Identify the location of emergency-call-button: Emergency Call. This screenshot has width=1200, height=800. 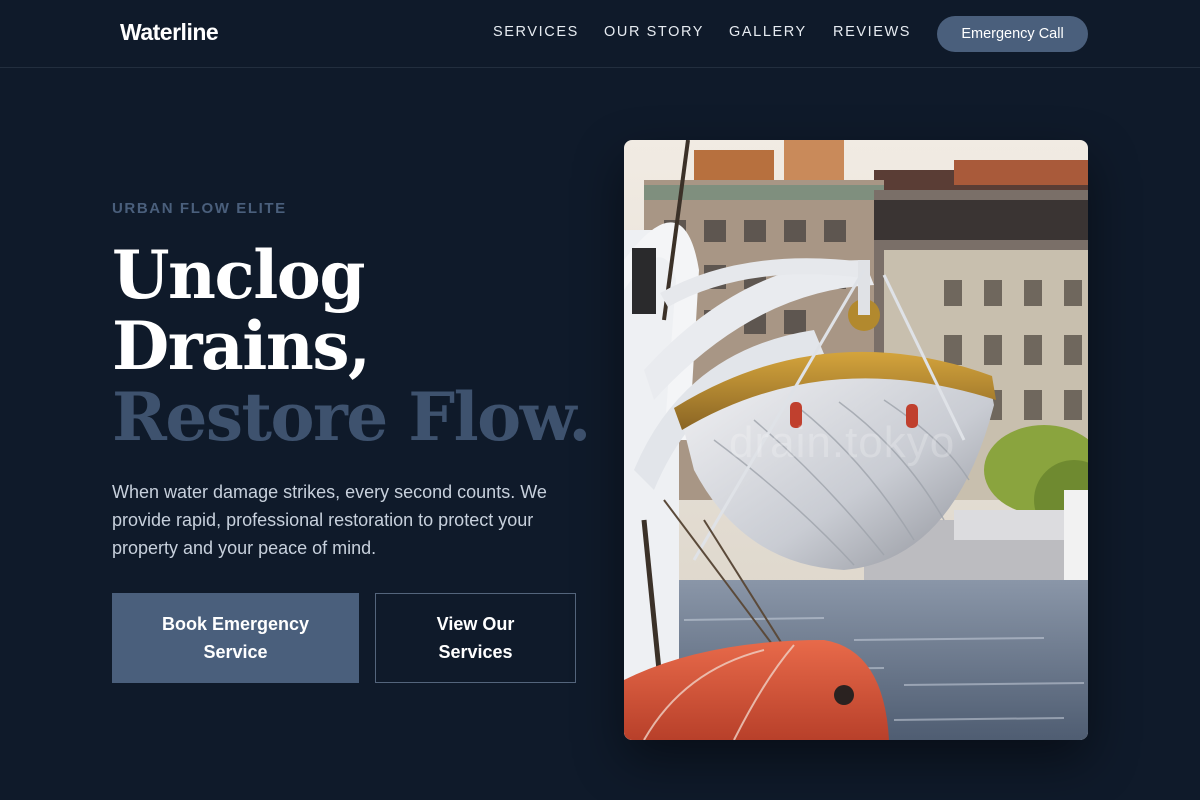
(1012, 34).